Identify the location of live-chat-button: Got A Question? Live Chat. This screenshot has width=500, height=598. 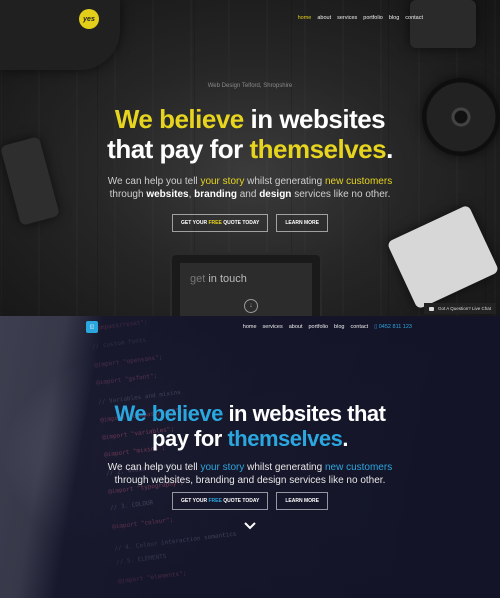
(459, 308).